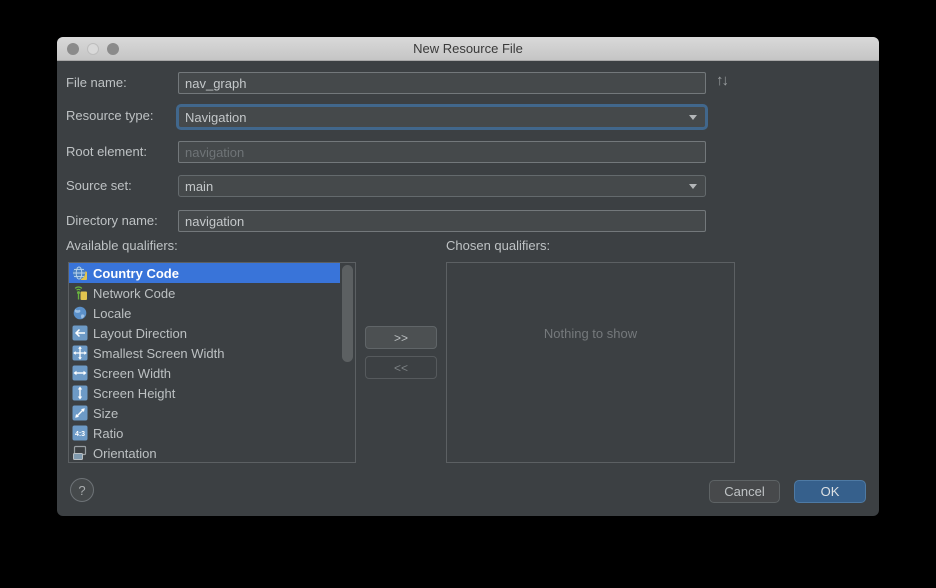  Describe the element at coordinates (204, 273) in the screenshot. I see `list-item-country-code: Country Code` at that location.